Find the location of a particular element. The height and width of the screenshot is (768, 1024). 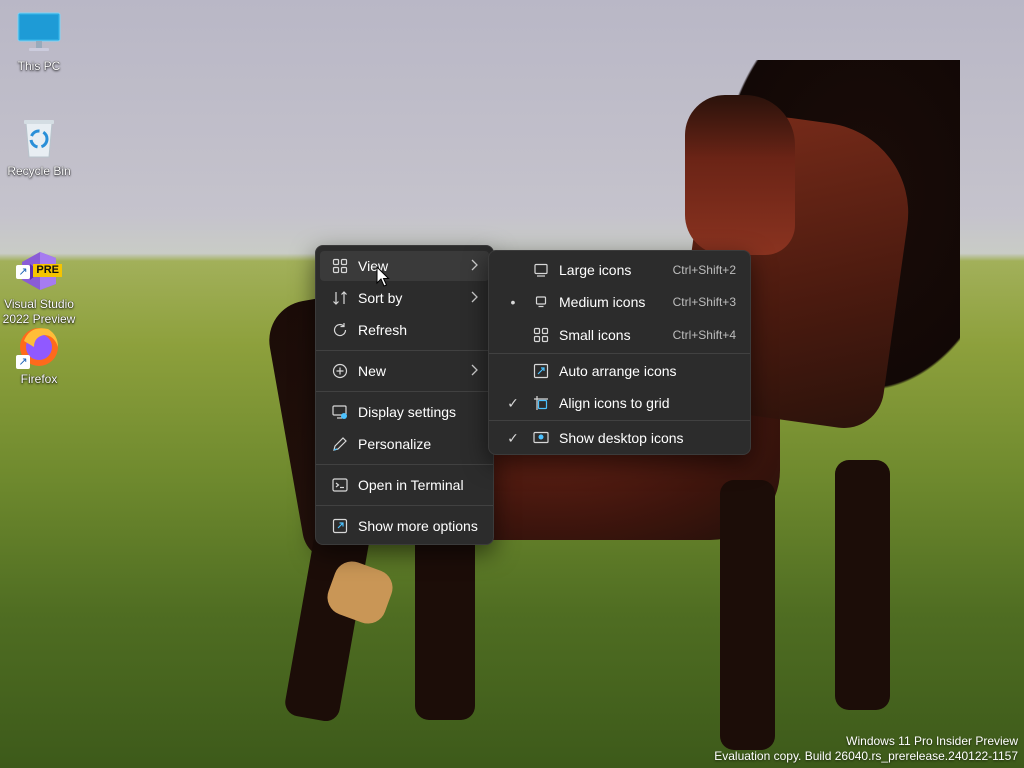

submenu-item-small-icons: Small icons Ctrl+Shift+4 is located at coordinates (619, 335).